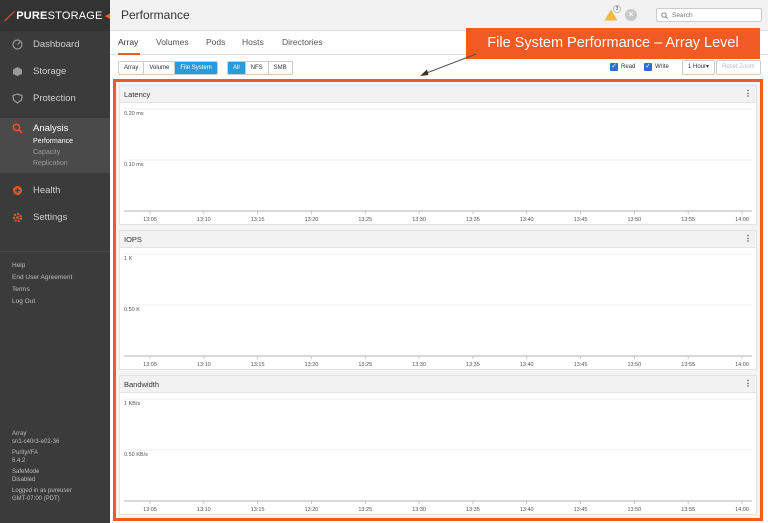  I want to click on array-label: Array, so click(19, 434).